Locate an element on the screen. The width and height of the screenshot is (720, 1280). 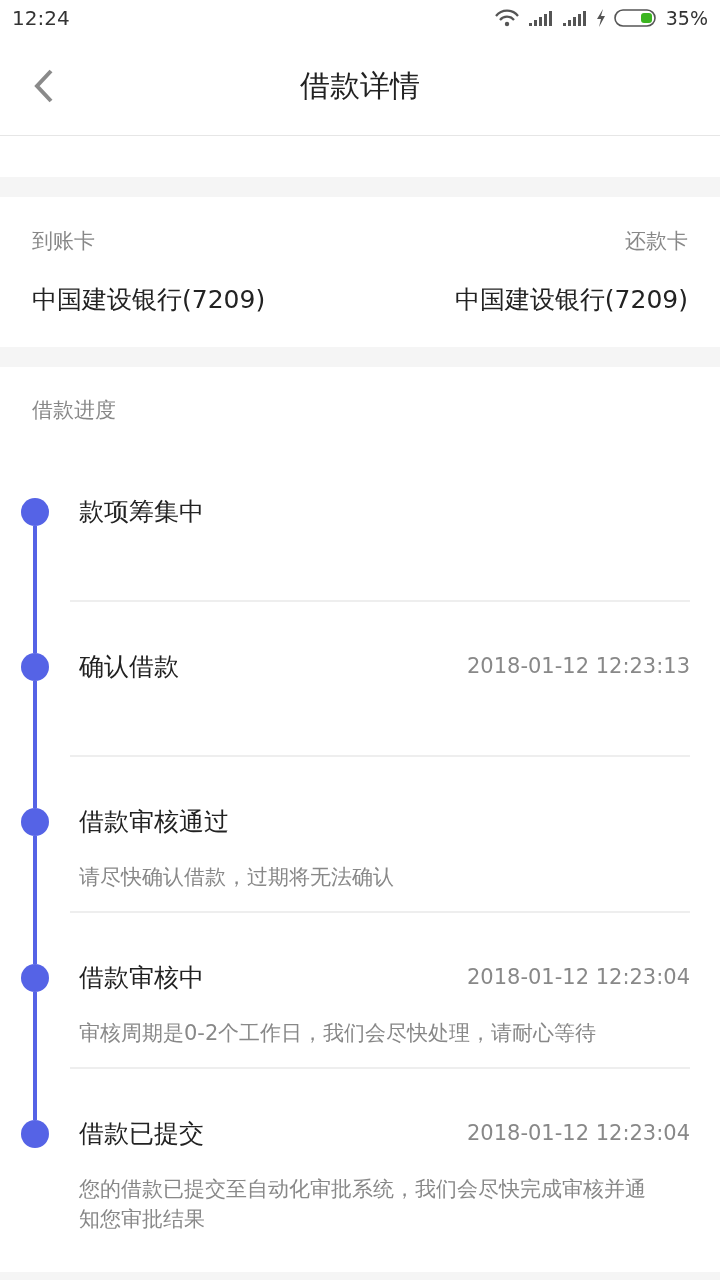
step-note: 您的借款已提交至自动化审批系统，我们会尽快完成审核并通知您审批结果 is located at coordinates (362, 1204).